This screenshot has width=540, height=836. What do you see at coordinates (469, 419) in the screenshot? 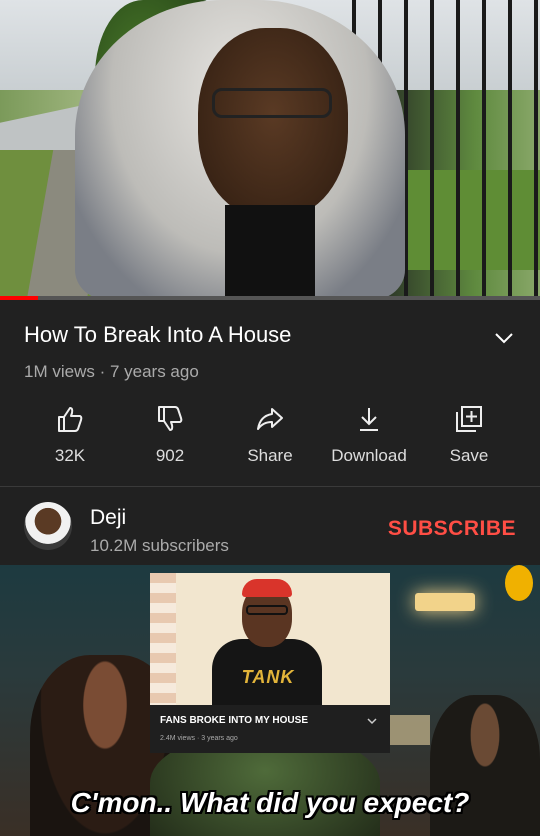
I see `save-playlist-icon` at bounding box center [469, 419].